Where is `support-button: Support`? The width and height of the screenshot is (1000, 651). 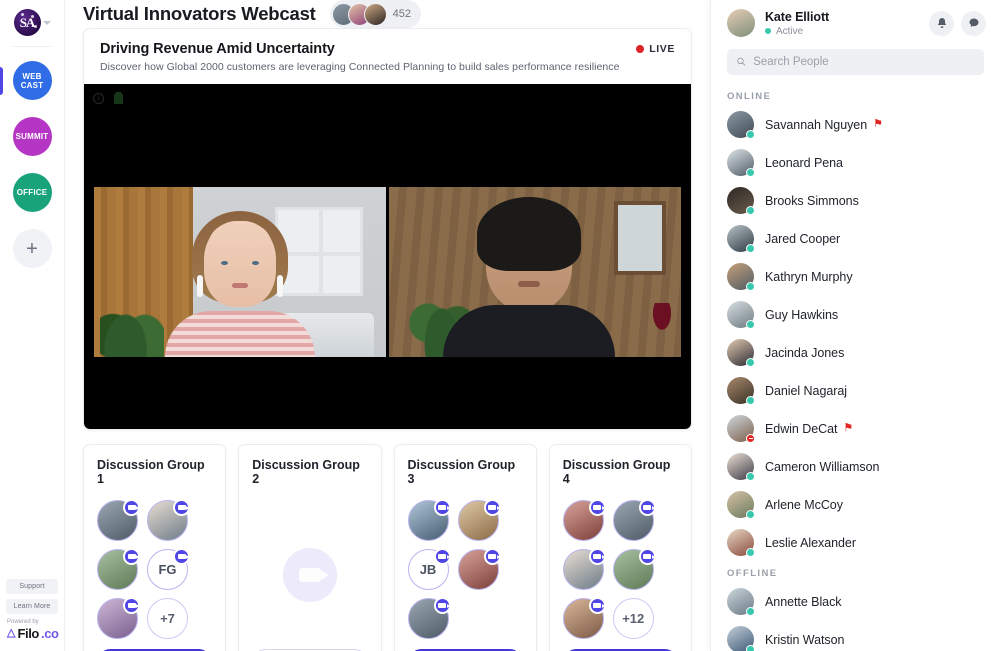 support-button: Support is located at coordinates (32, 586).